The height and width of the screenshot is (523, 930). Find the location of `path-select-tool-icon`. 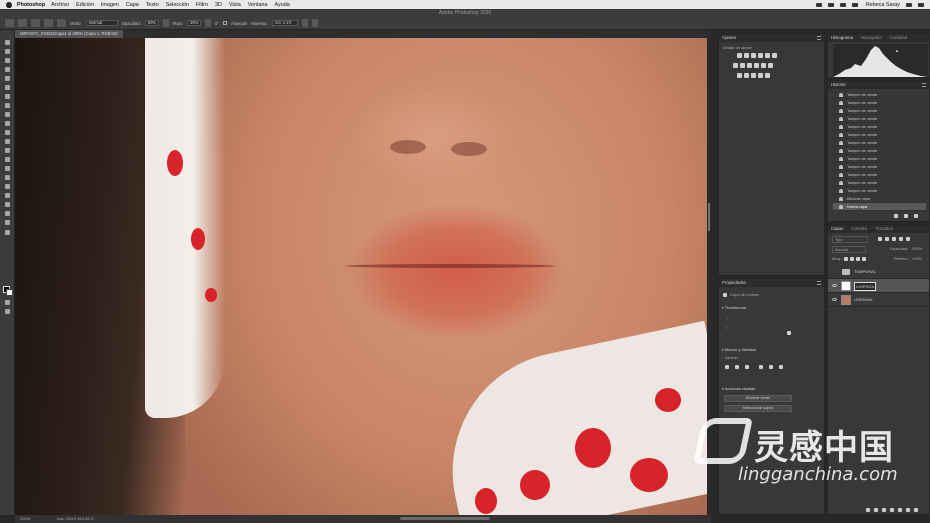

path-select-tool-icon is located at coordinates (7, 195).